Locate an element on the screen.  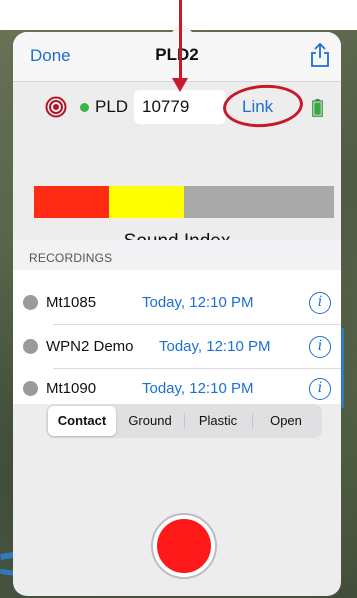
sound-index-bar is located at coordinates (184, 202).